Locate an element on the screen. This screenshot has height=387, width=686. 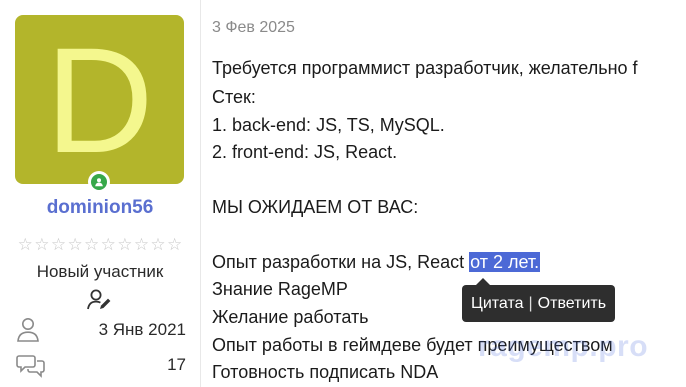
watermark: ragemp.pro is located at coordinates (563, 346).